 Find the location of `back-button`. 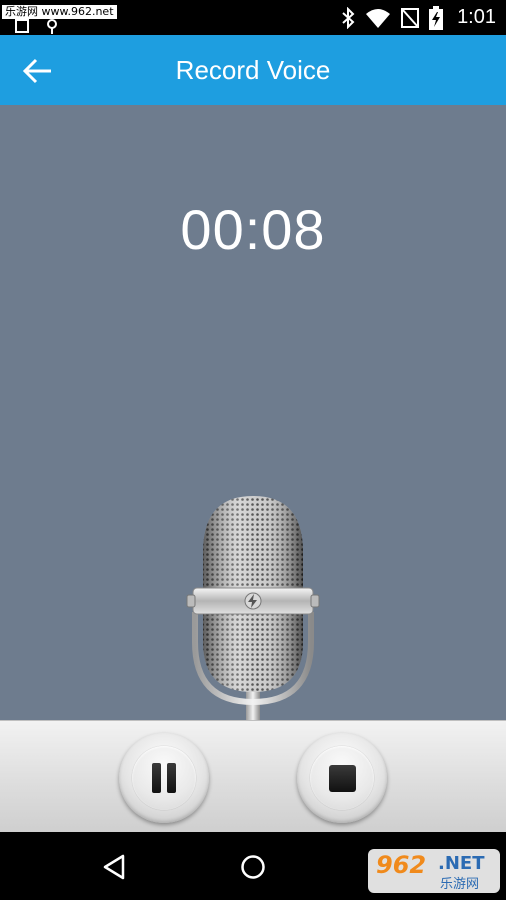

back-button is located at coordinates (38, 71).